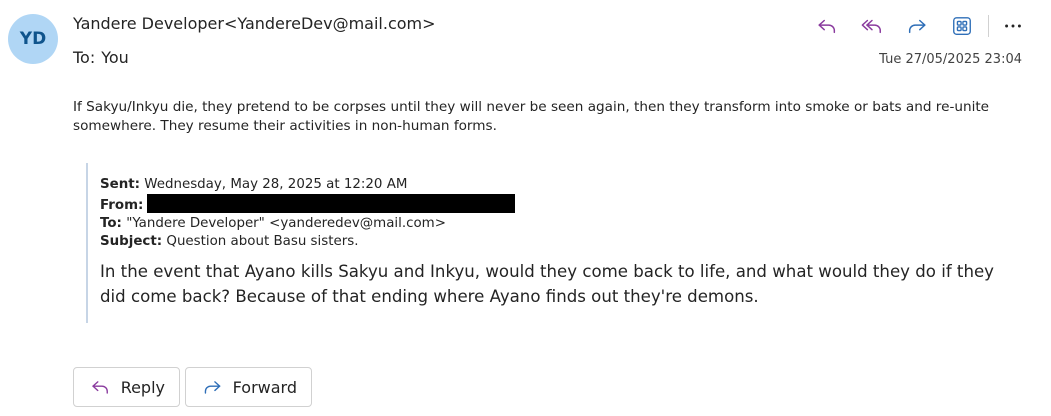  I want to click on more-icon, so click(1013, 26).